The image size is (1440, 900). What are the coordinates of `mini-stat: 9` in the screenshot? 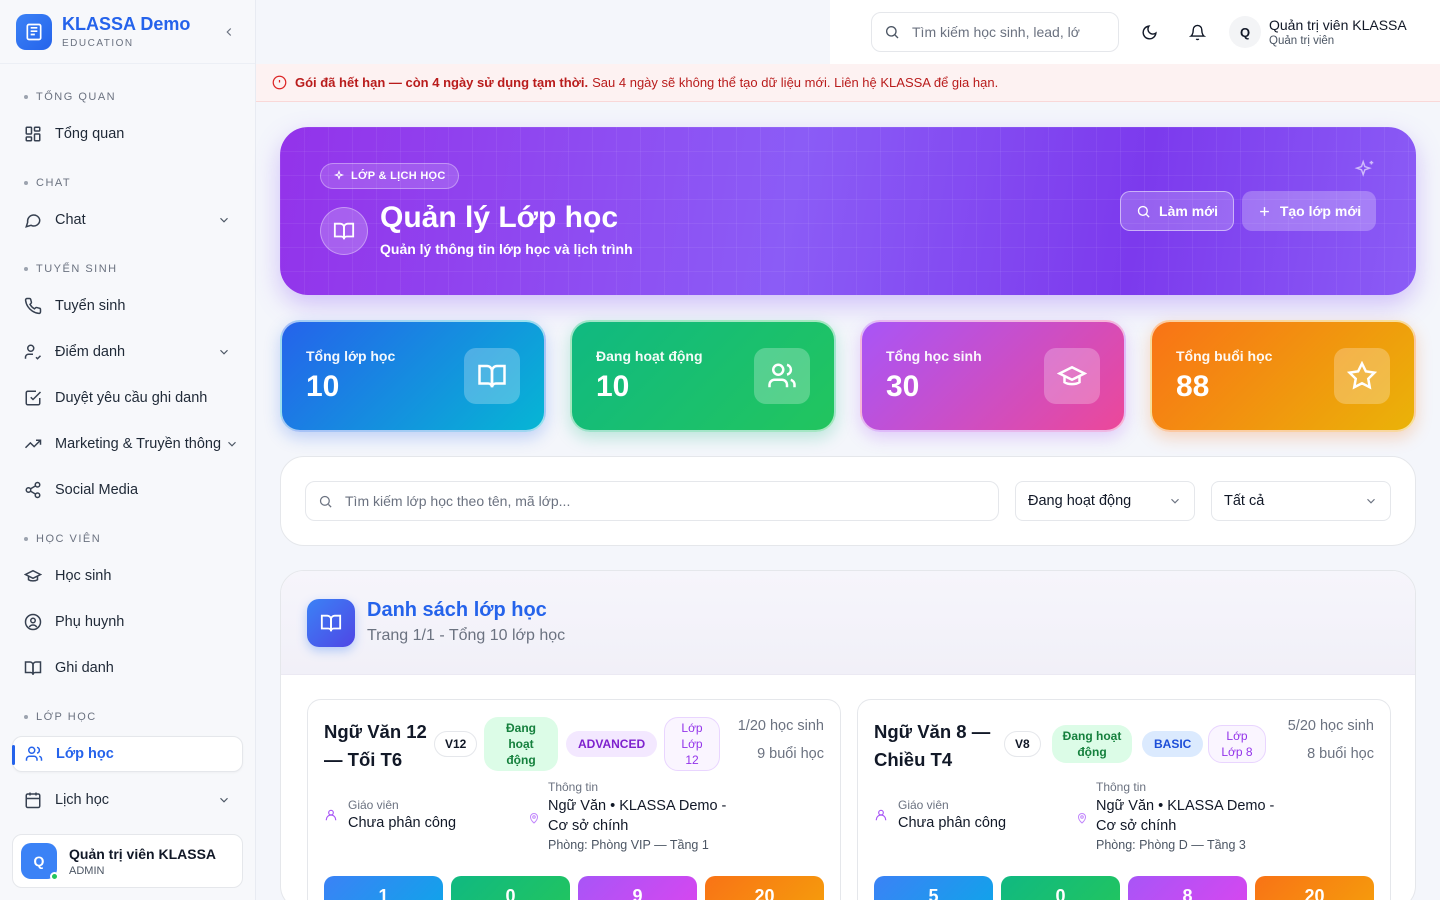 It's located at (637, 888).